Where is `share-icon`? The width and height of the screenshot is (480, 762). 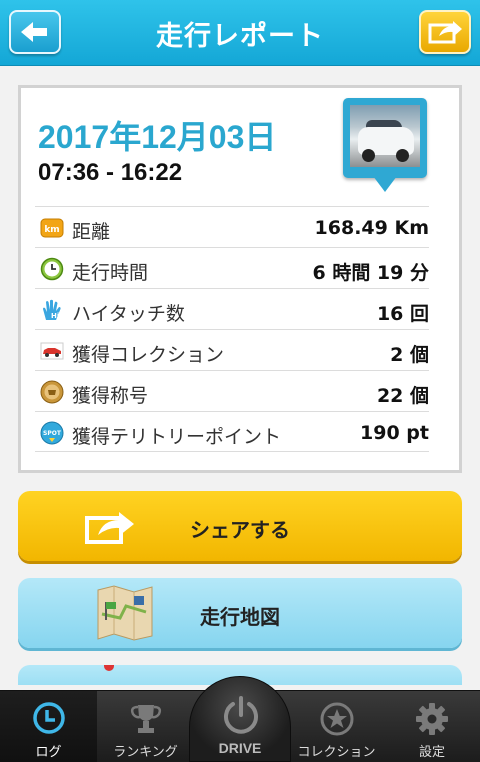 share-icon is located at coordinates (445, 32).